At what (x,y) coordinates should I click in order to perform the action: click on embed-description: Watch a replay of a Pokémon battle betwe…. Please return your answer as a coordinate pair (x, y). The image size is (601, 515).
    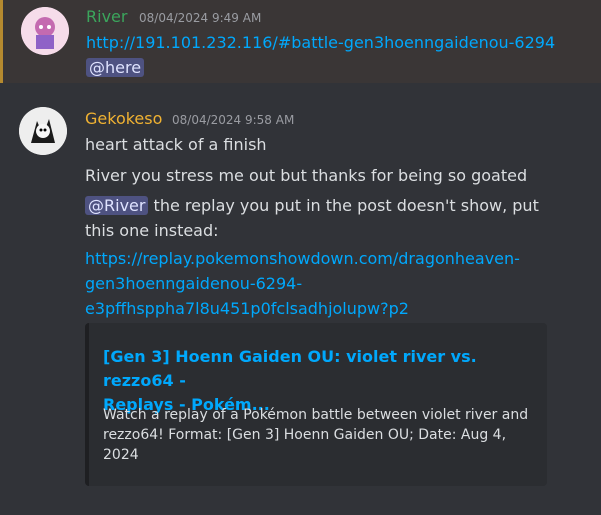
    Looking at the image, I should click on (318, 435).